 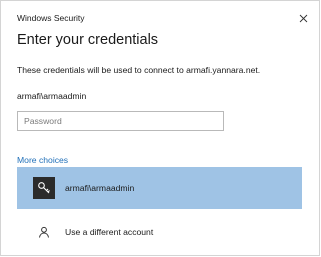 I want to click on page-title: Enter your credentials, so click(x=88, y=40).